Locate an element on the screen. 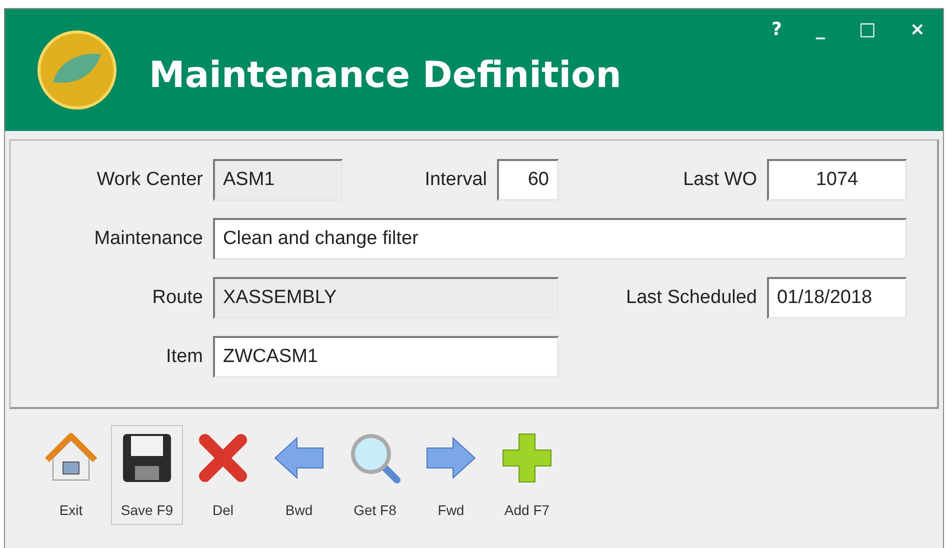  input-field: ZWCASM1 is located at coordinates (386, 357).